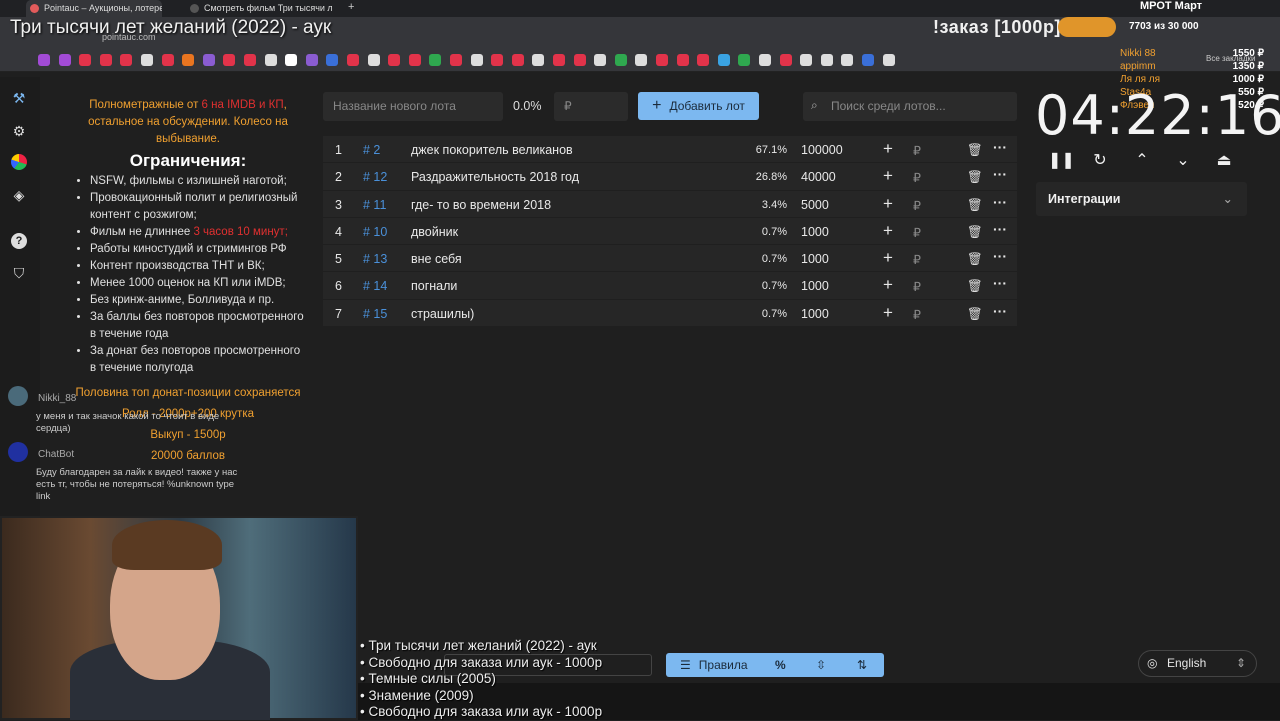 Image resolution: width=1280 pixels, height=721 pixels. What do you see at coordinates (714, 665) in the screenshot?
I see `rules-button: ☰ Правила` at bounding box center [714, 665].